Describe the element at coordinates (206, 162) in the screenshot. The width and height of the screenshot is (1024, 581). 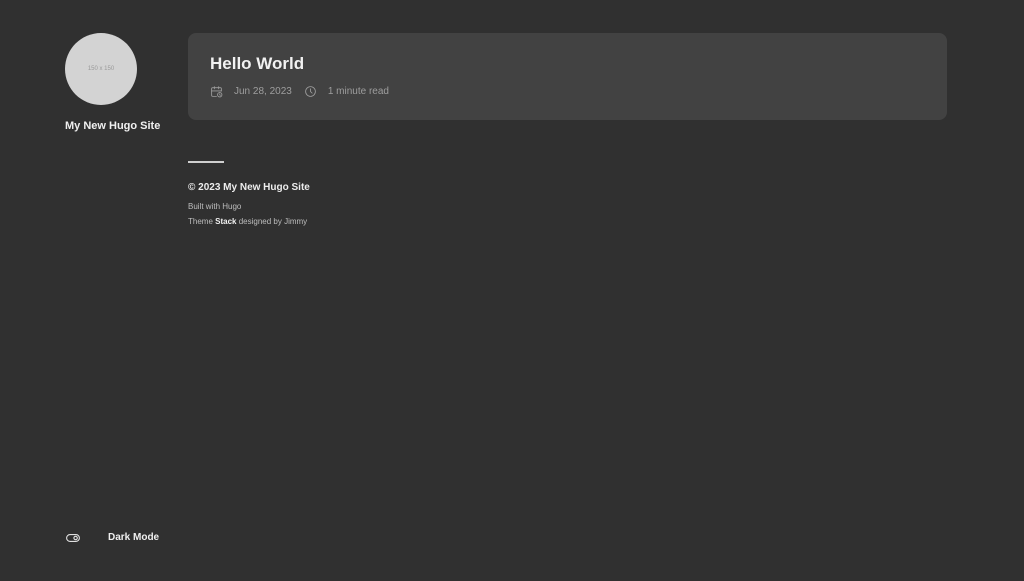
I see `footer-divider` at that location.